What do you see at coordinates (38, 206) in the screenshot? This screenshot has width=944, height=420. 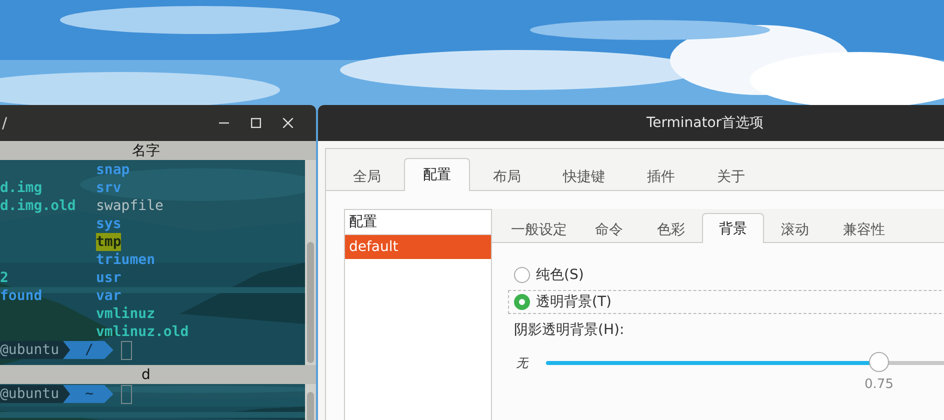 I see `file-name: d.img.old` at bounding box center [38, 206].